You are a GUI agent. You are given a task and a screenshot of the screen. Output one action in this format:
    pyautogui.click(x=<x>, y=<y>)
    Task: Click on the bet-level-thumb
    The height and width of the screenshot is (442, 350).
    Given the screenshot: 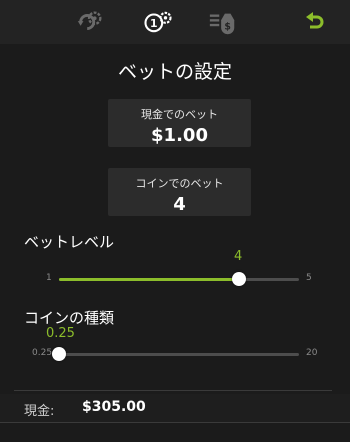 What is the action you would take?
    pyautogui.click(x=239, y=279)
    